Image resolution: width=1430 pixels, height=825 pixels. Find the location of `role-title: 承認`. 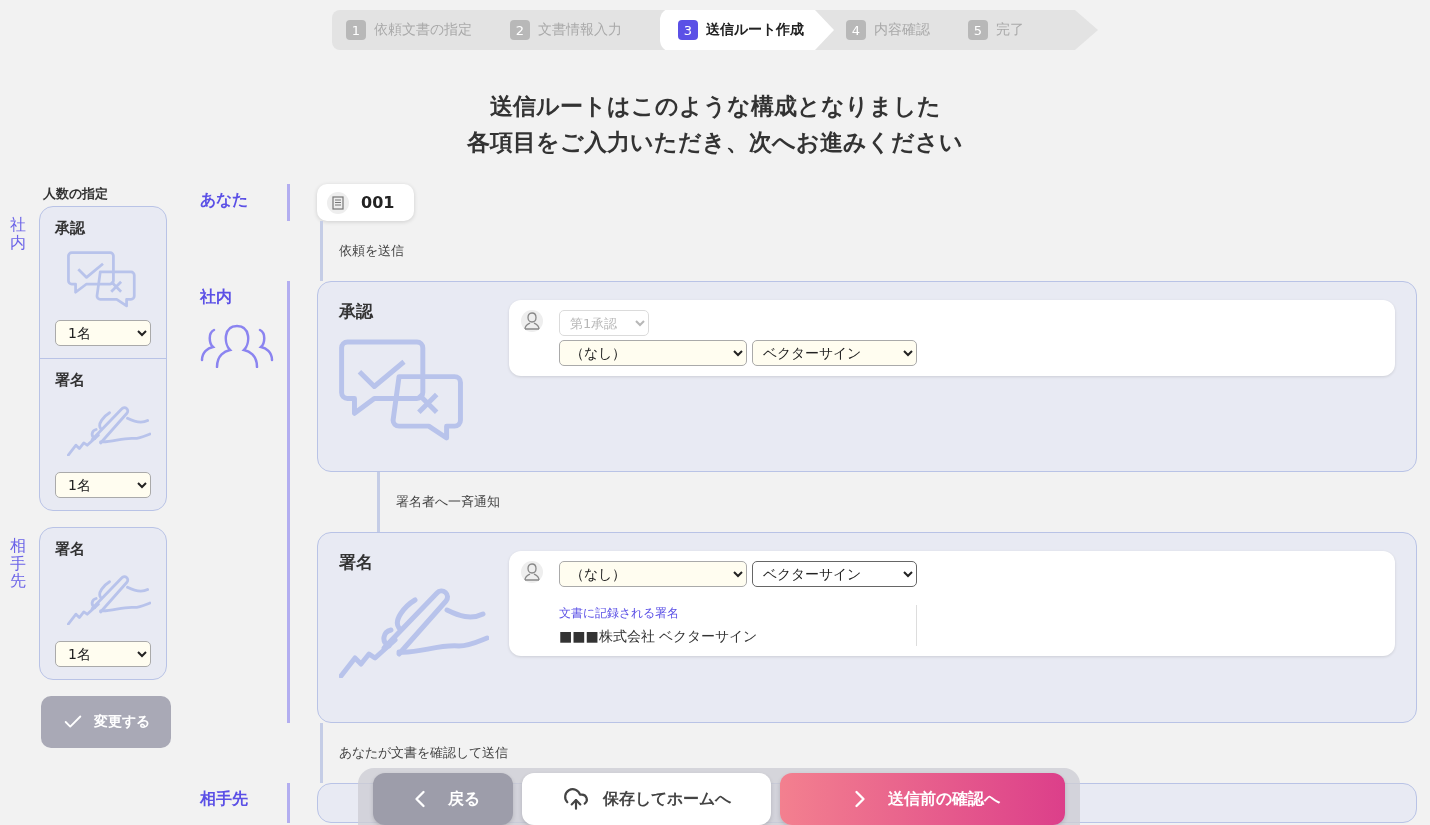

role-title: 承認 is located at coordinates (70, 228).